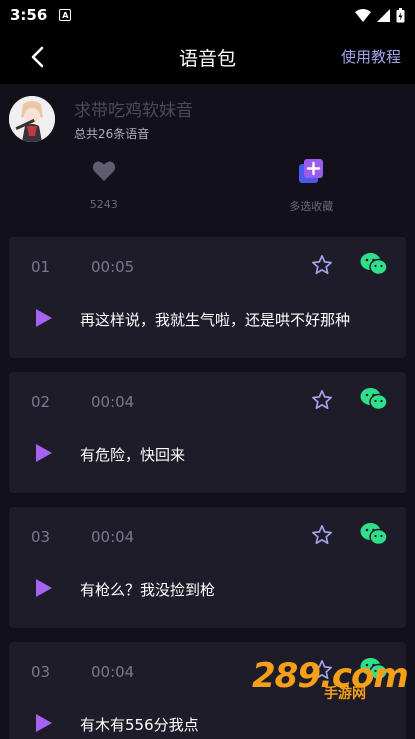 The image size is (415, 739). I want to click on multi-select-add-icon, so click(311, 171).